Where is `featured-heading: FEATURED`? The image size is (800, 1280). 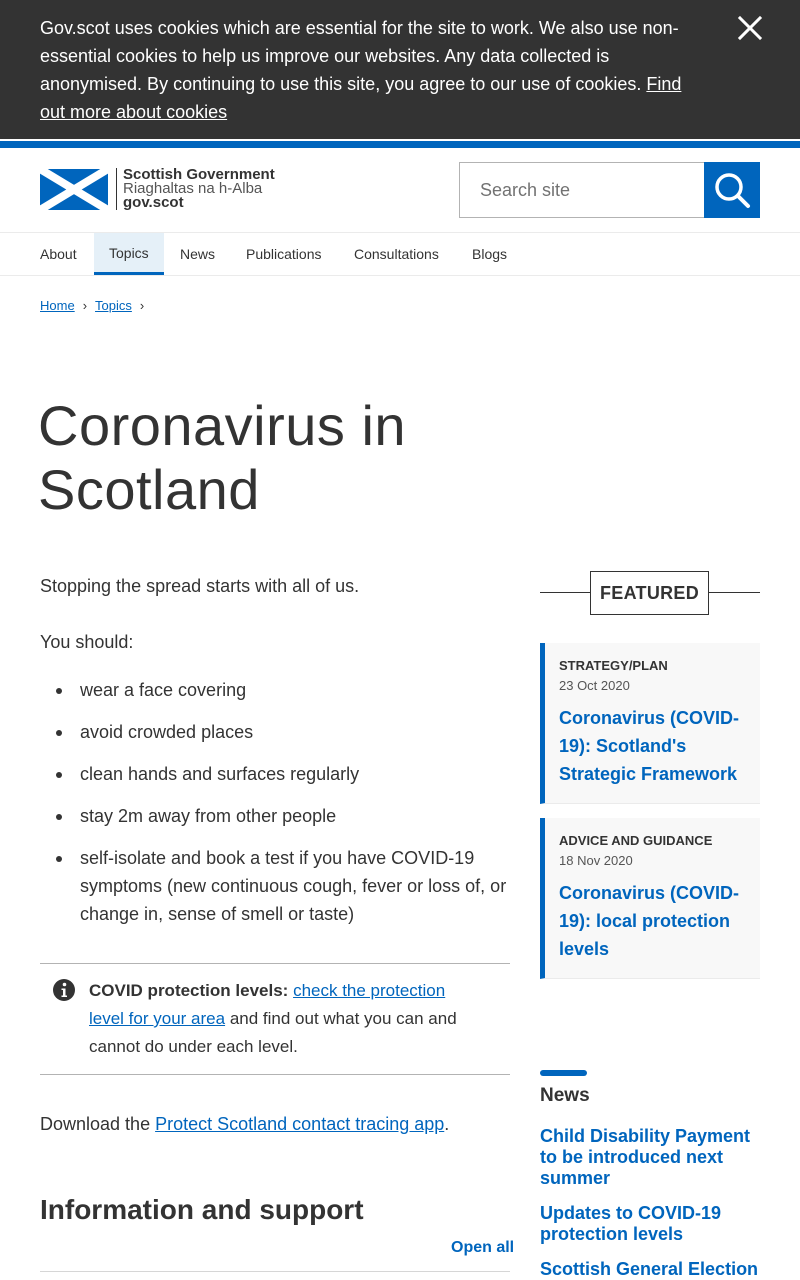
featured-heading: FEATURED is located at coordinates (649, 593).